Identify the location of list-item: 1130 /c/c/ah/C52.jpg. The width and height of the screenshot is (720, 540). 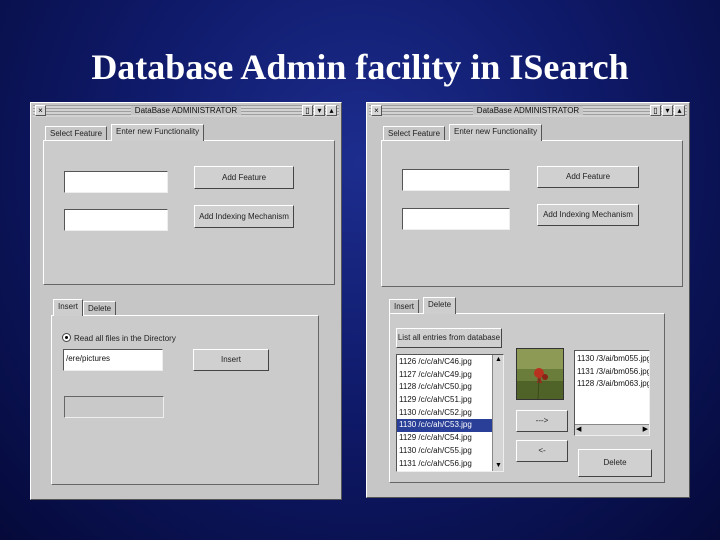
(445, 413).